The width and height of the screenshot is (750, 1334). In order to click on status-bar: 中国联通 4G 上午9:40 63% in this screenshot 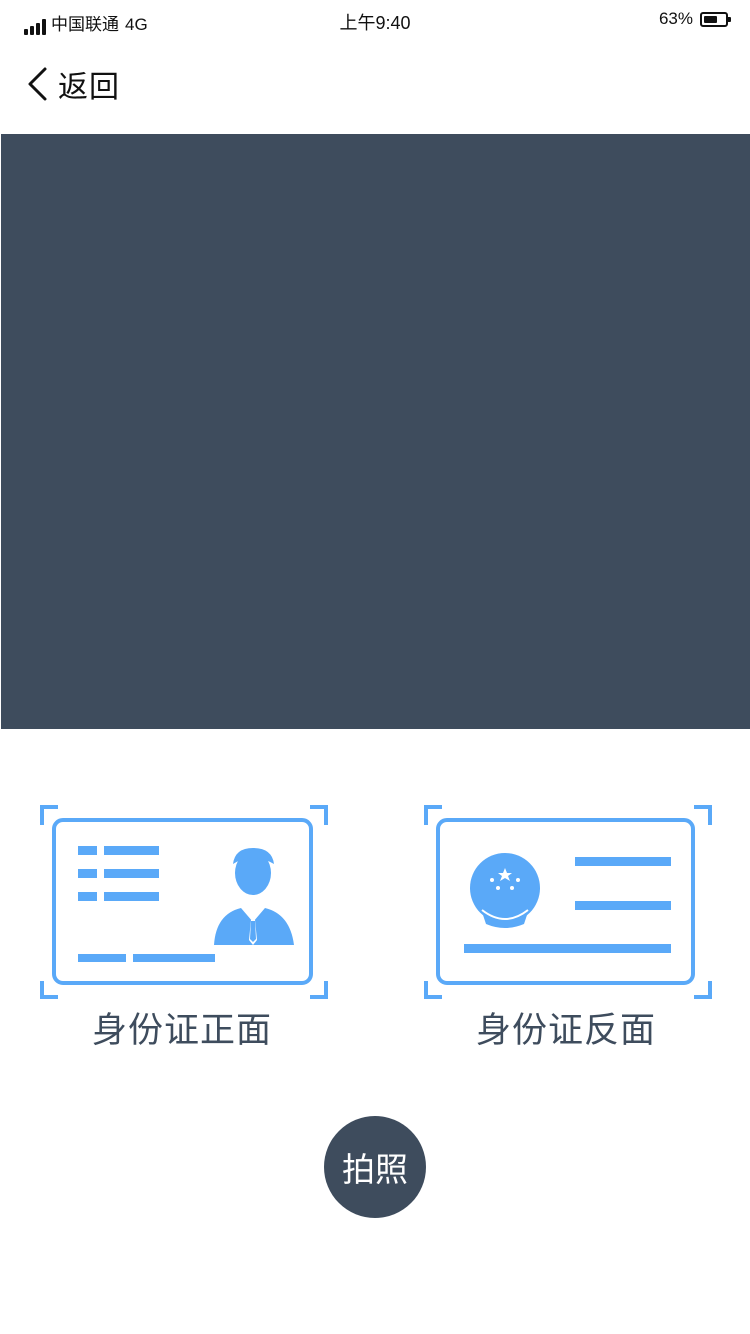, I will do `click(375, 20)`.